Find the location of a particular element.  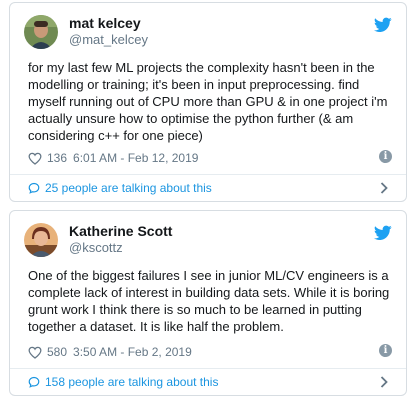

conversation-link: 158 people are talking about this is located at coordinates (210, 382).